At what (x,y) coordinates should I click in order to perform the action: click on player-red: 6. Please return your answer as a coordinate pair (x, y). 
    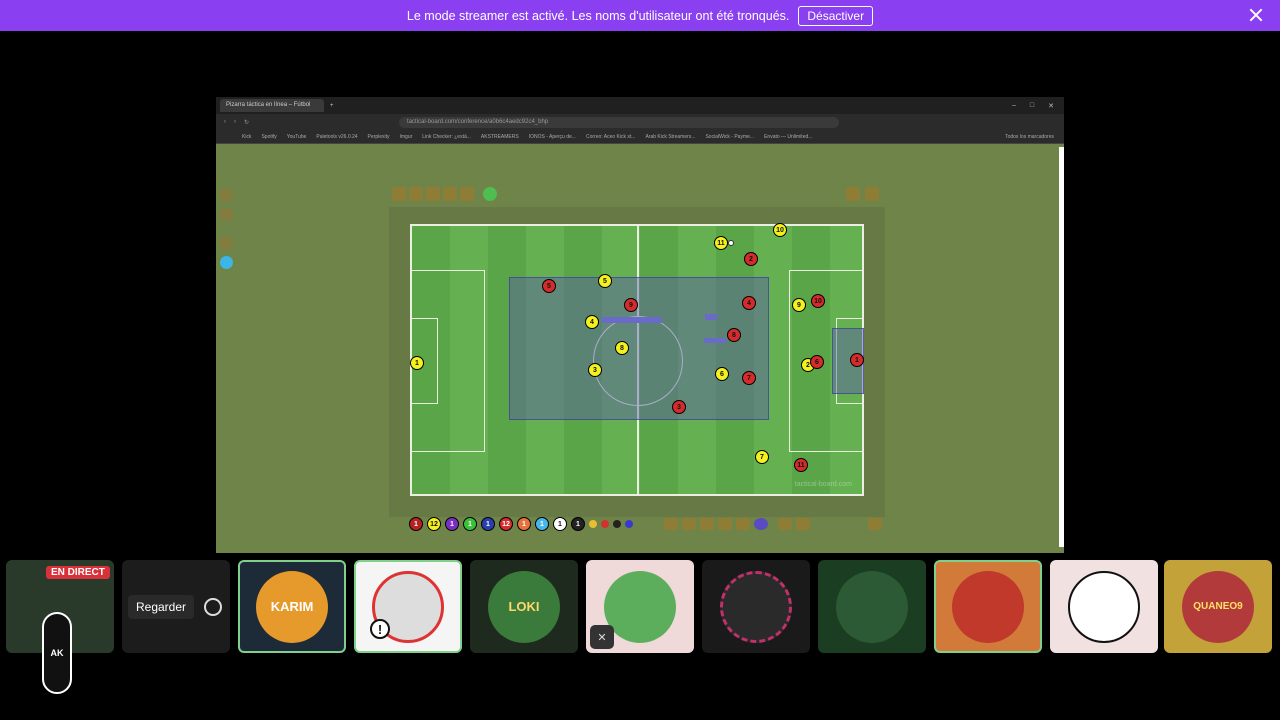
    Looking at the image, I should click on (817, 362).